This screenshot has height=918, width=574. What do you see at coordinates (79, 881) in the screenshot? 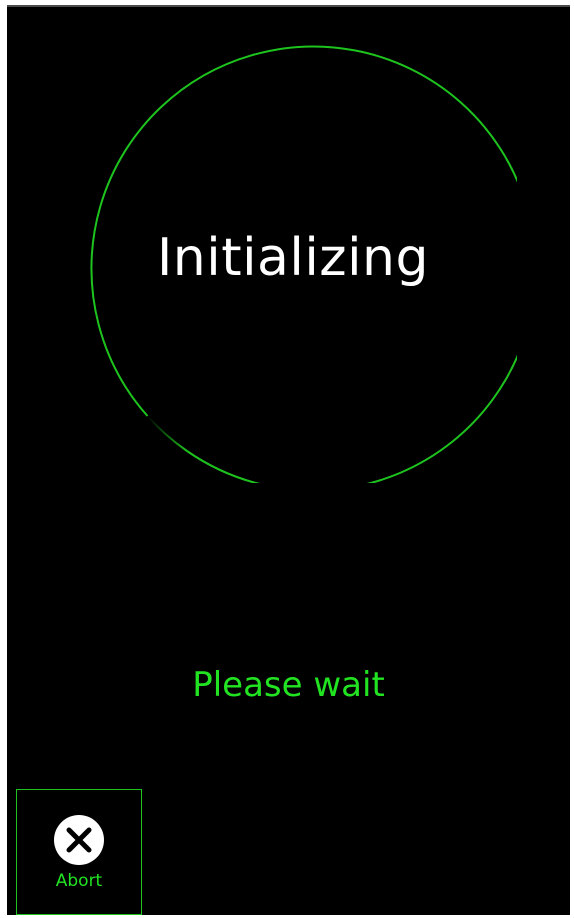
I see `abort-label: Abort` at bounding box center [79, 881].